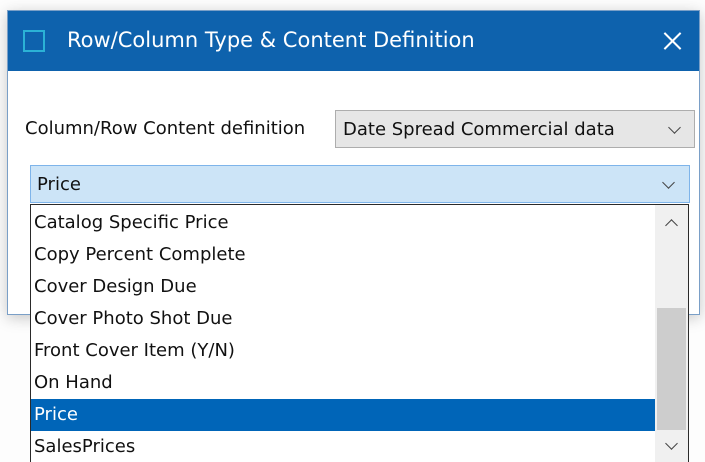 The width and height of the screenshot is (705, 462). What do you see at coordinates (343, 415) in the screenshot?
I see `list-item-selected: Price` at bounding box center [343, 415].